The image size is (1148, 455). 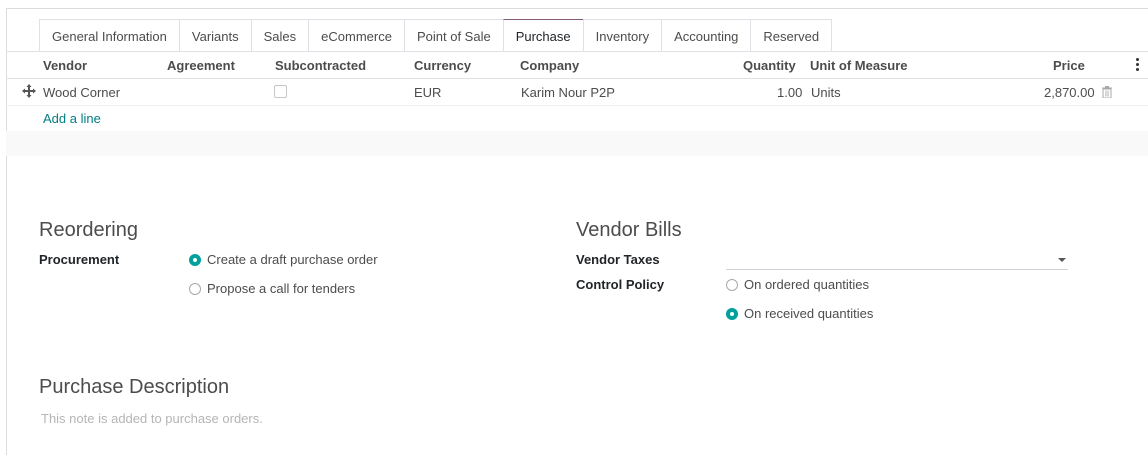 What do you see at coordinates (1138, 65) in the screenshot?
I see `optional-columns-icon` at bounding box center [1138, 65].